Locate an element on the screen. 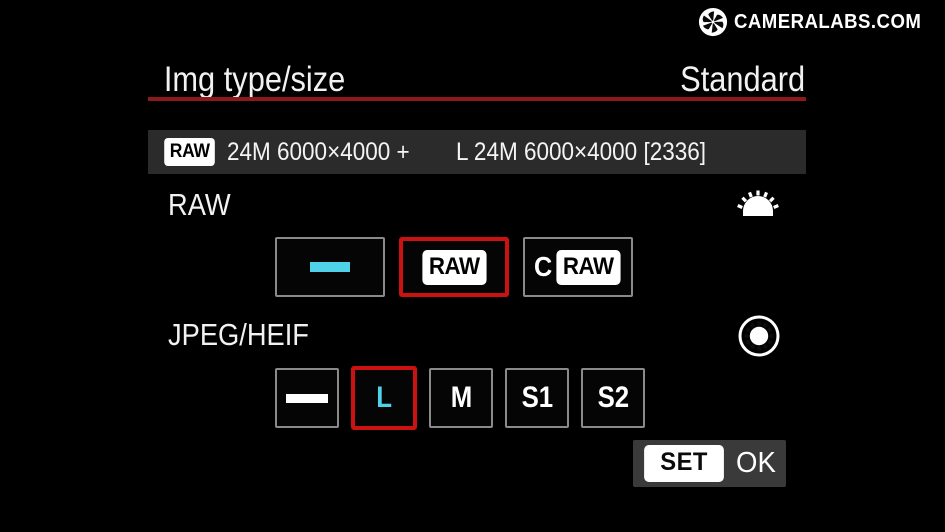  jpeg-section-label: JPEG/HEIF is located at coordinates (238, 334).